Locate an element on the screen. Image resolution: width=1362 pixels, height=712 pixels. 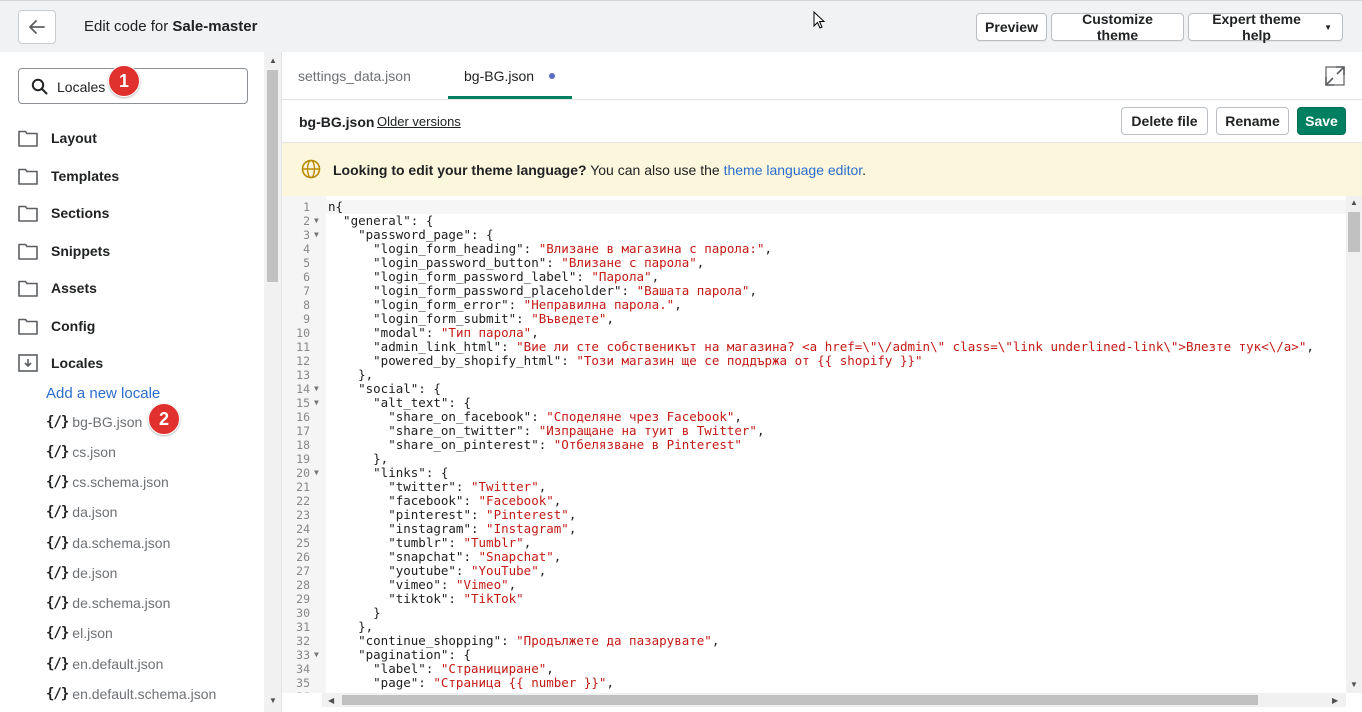
tab-settings-data: settings_data.json is located at coordinates (354, 76).